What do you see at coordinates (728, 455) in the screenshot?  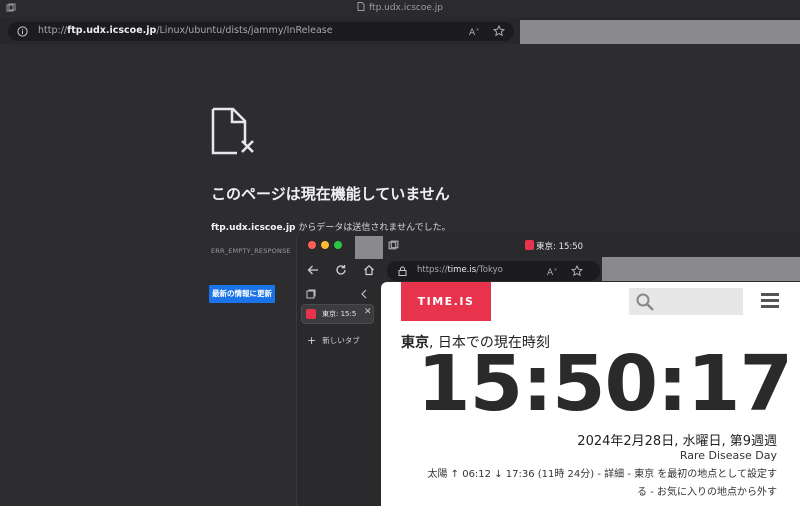 I see `day-event-link: Rare Disease Day` at bounding box center [728, 455].